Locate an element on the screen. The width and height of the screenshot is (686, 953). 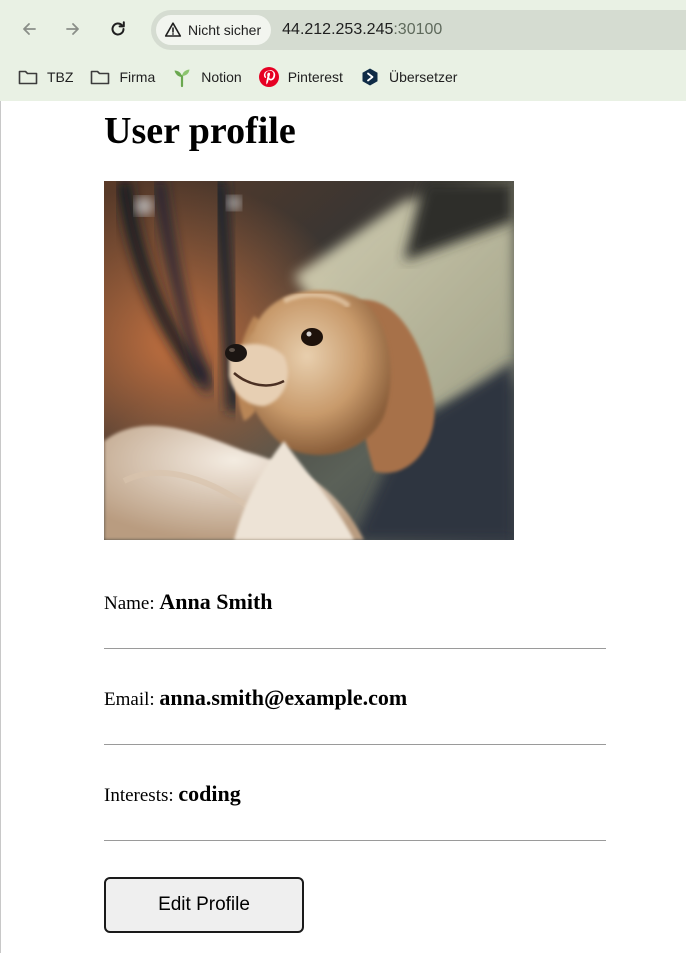
warning-icon is located at coordinates (173, 29).